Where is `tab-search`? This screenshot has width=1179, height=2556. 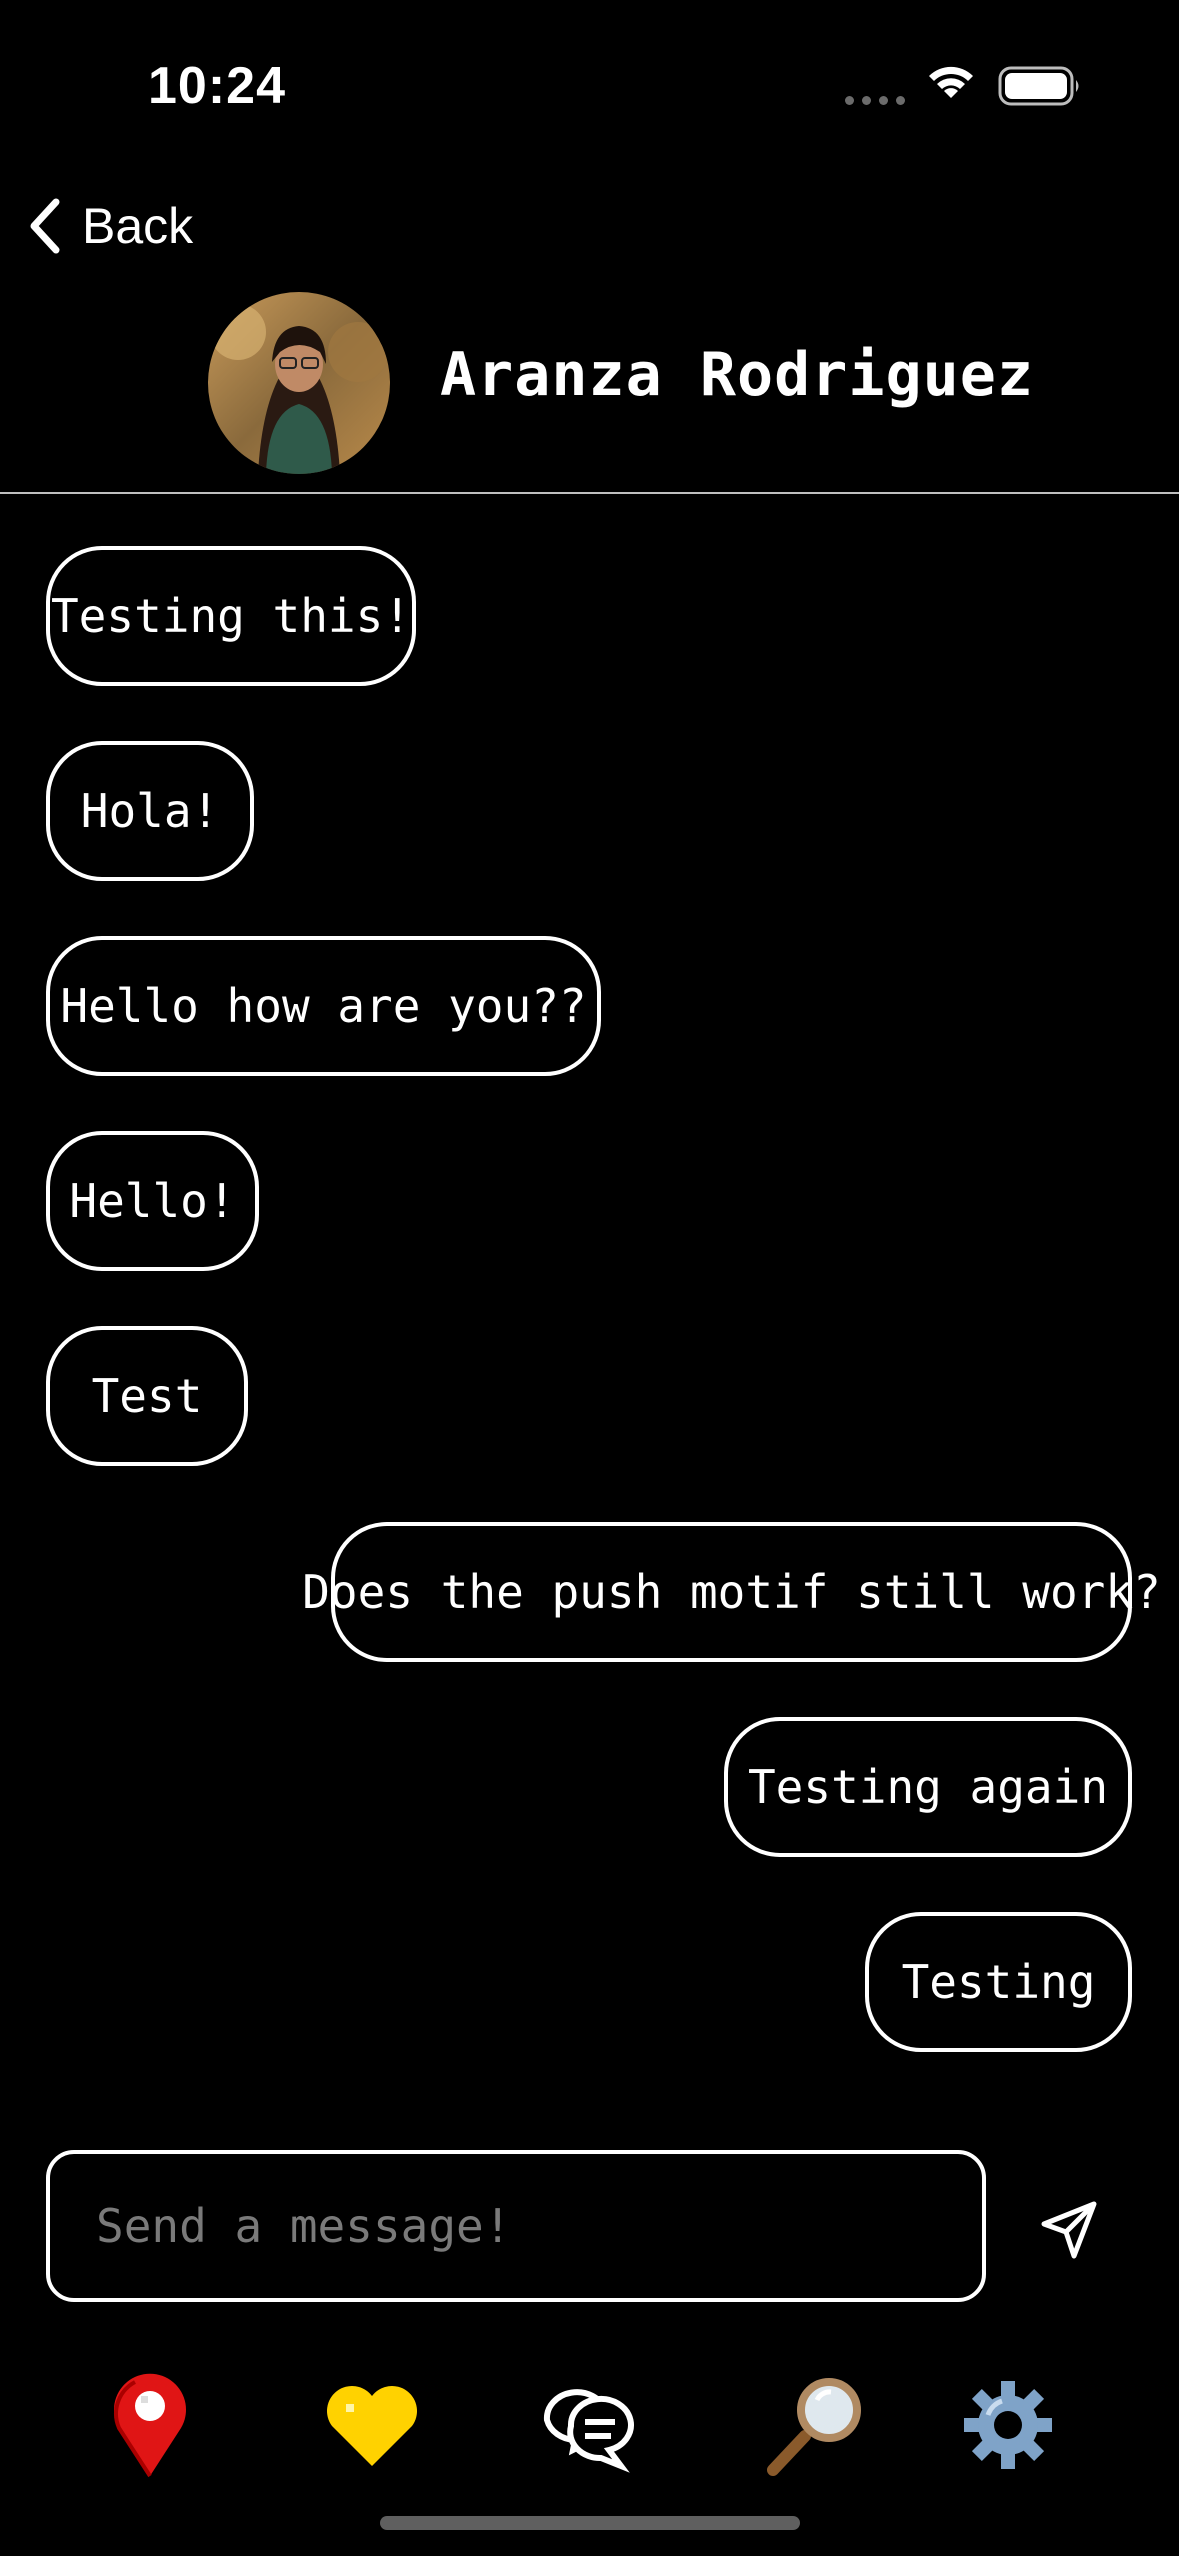 tab-search is located at coordinates (816, 2425).